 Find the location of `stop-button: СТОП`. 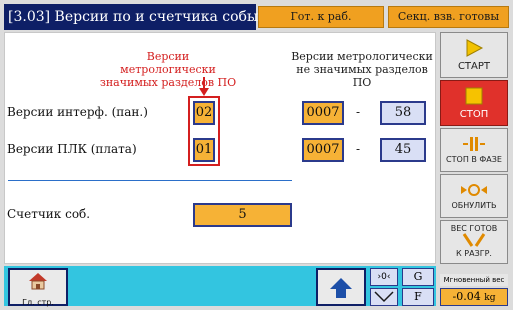

stop-button: СТОП is located at coordinates (474, 103).